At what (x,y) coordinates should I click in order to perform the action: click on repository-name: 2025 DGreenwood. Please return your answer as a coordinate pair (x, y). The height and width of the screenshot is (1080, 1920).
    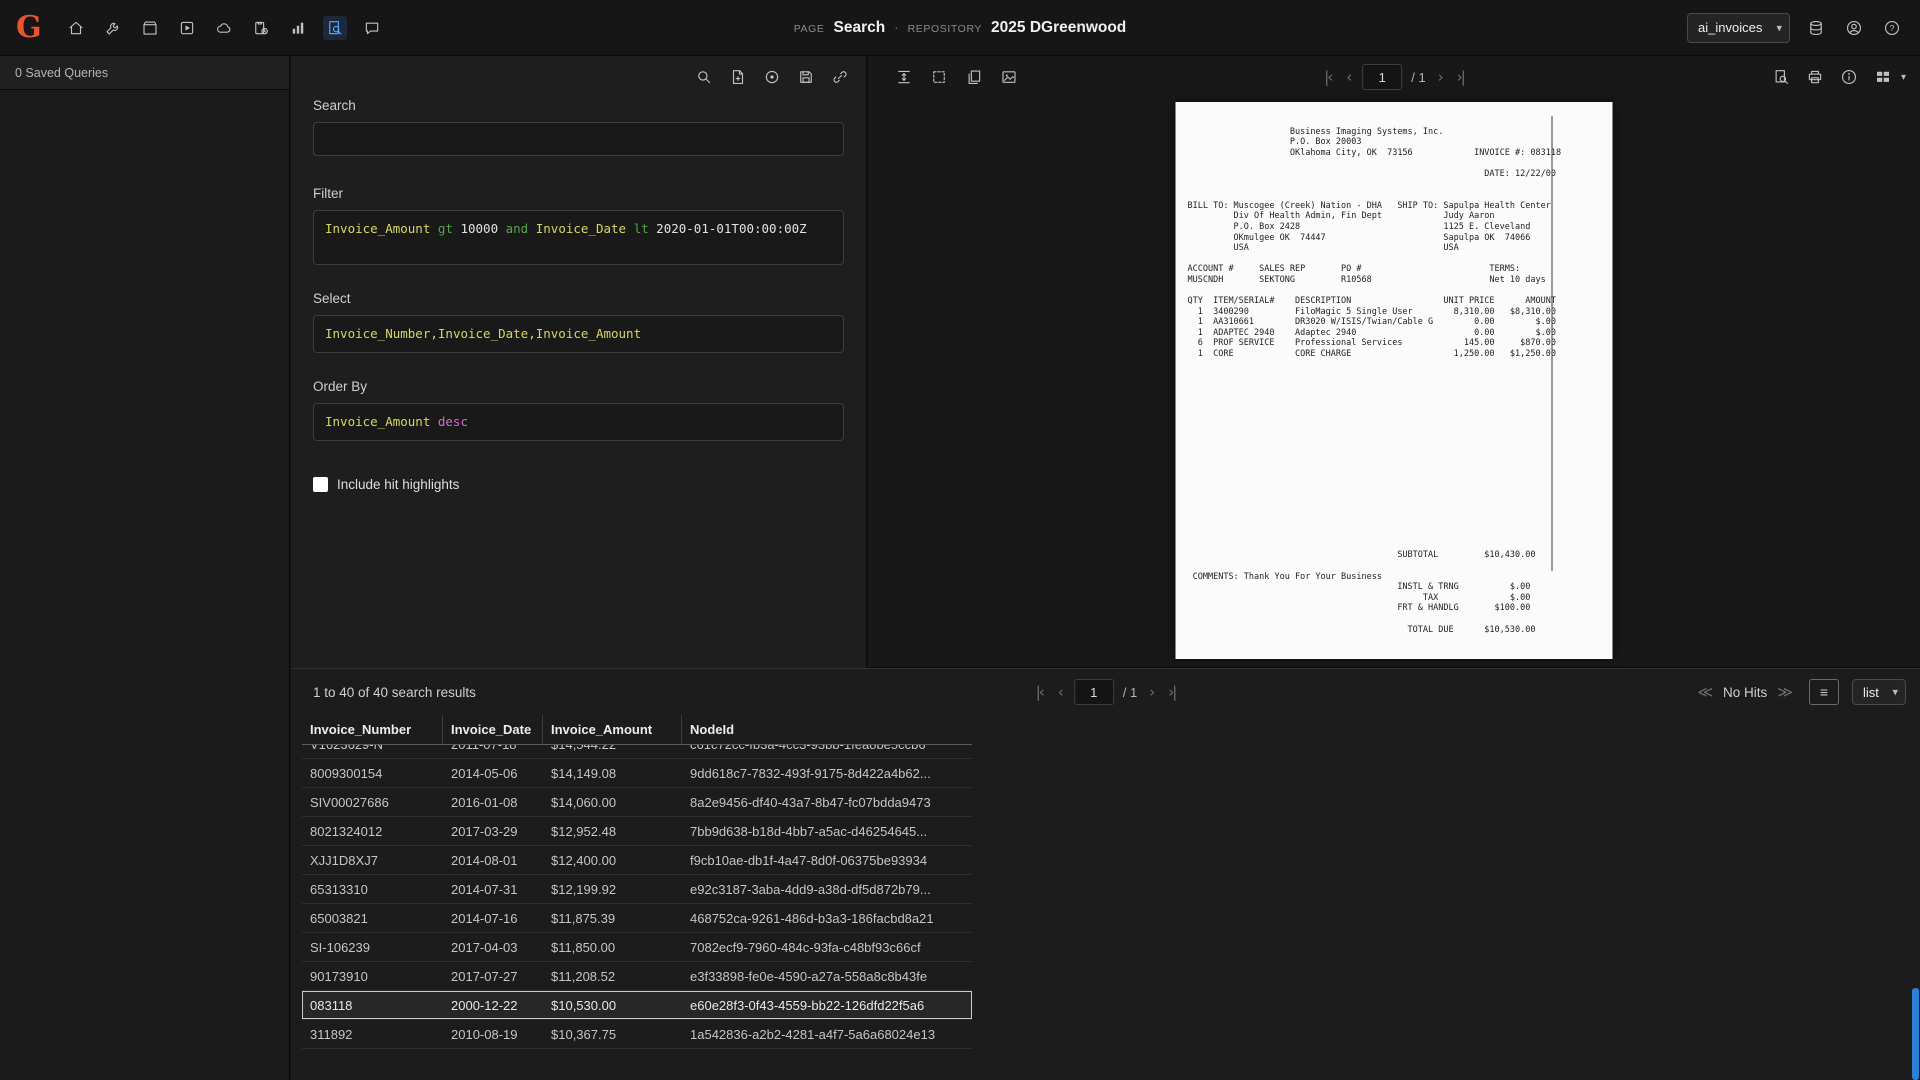
    Looking at the image, I should click on (1059, 27).